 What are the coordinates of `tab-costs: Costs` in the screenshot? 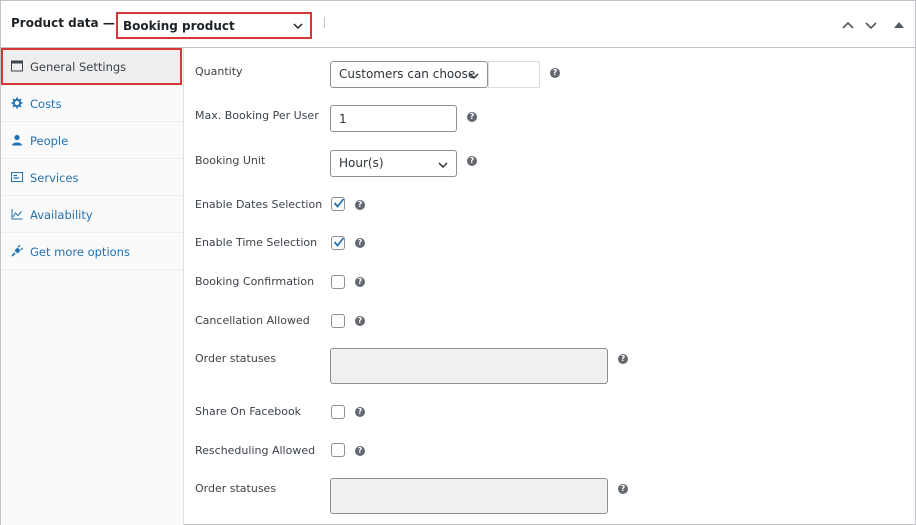 It's located at (92, 103).